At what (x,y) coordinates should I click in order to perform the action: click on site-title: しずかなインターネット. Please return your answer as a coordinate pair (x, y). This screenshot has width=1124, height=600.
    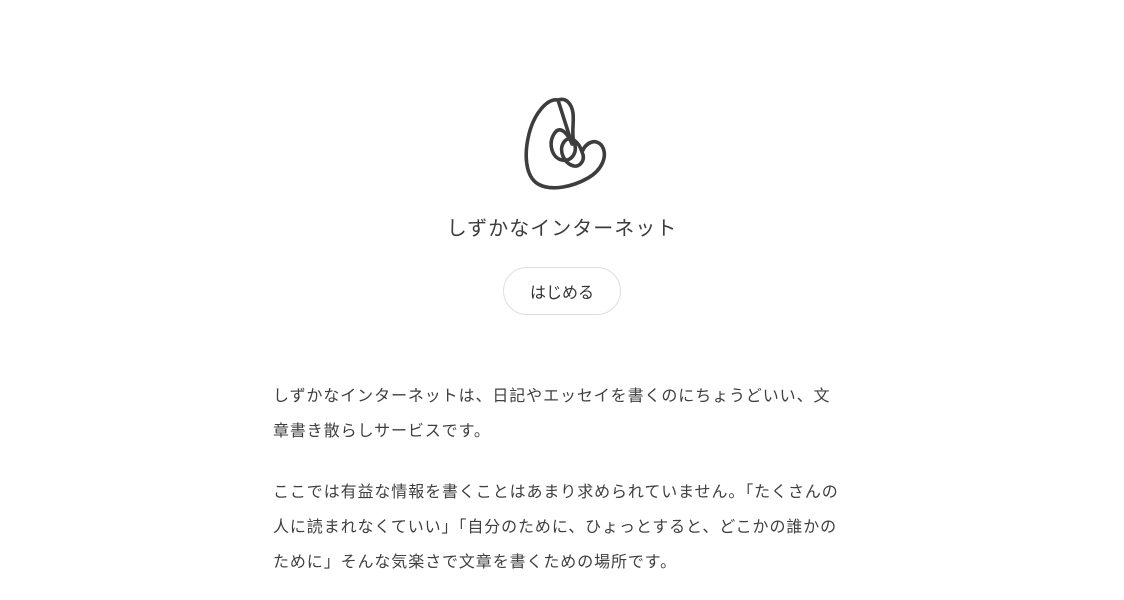
    Looking at the image, I should click on (562, 228).